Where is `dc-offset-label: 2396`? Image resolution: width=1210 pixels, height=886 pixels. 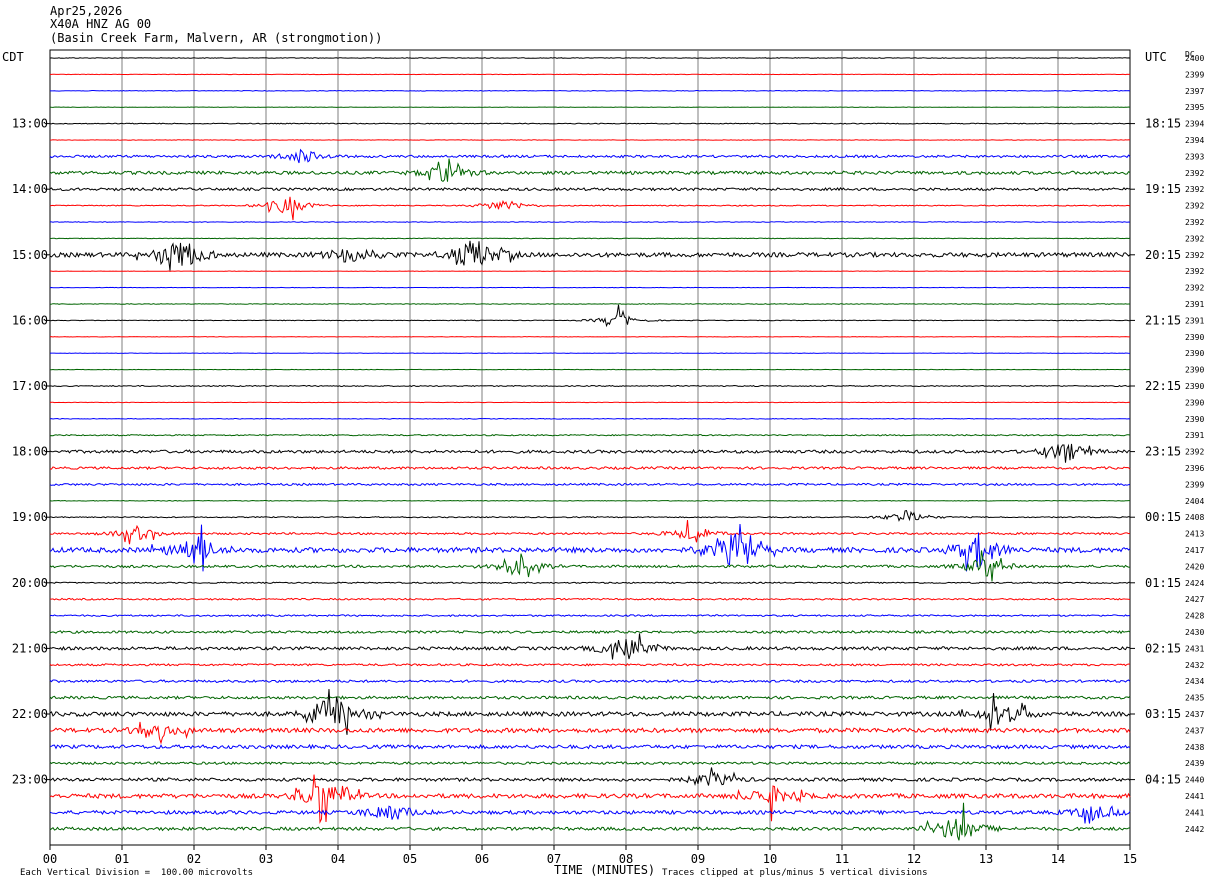 dc-offset-label: 2396 is located at coordinates (1194, 468).